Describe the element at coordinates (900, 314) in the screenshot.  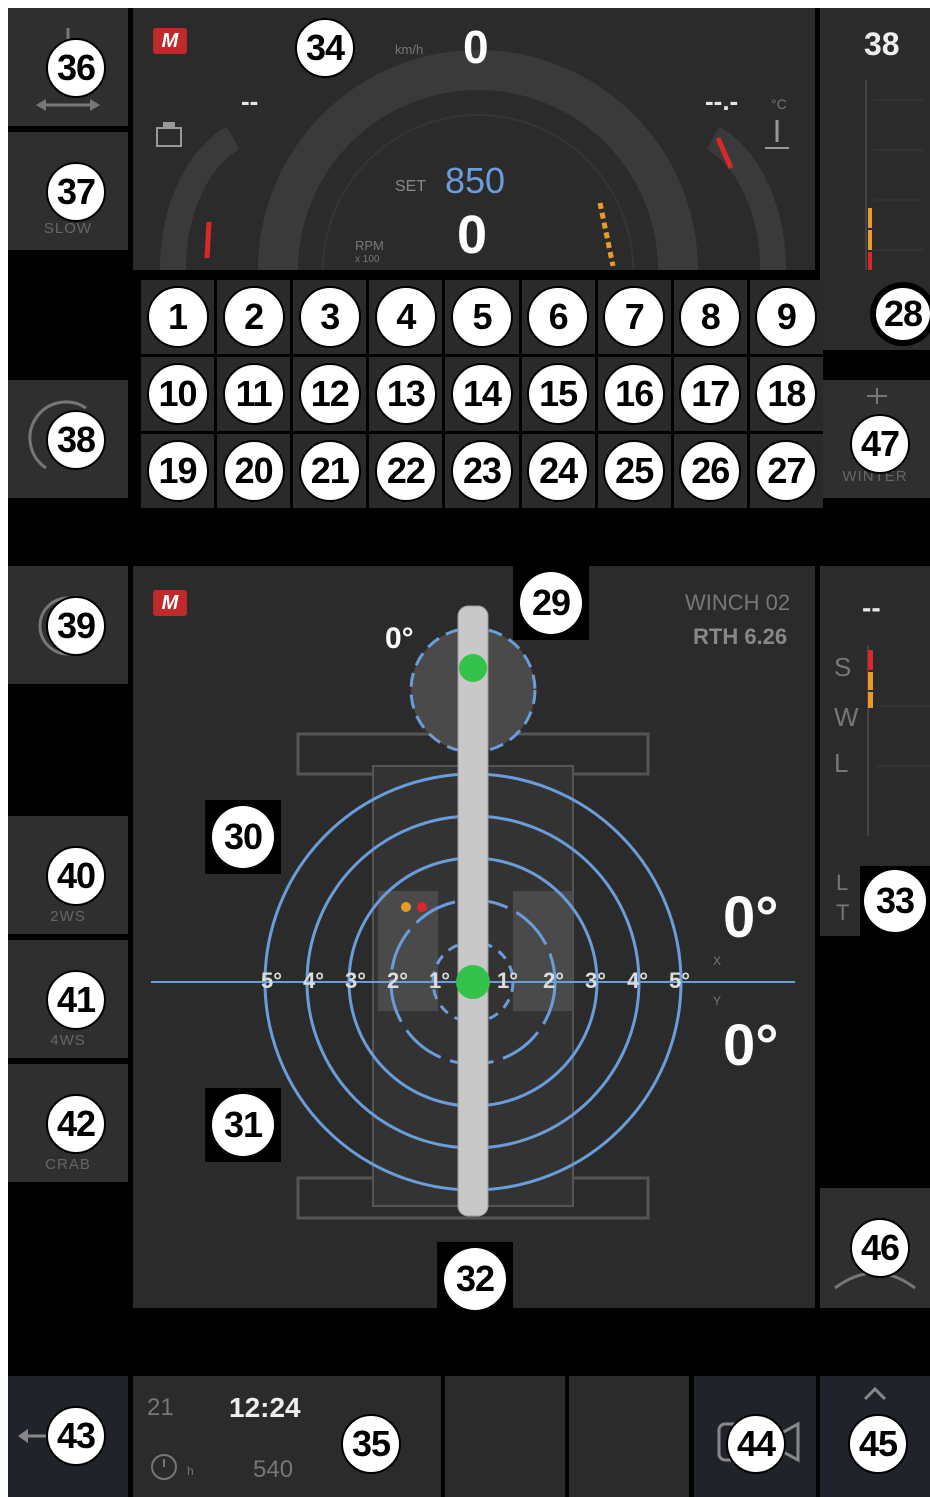
I see `callout-28: 28` at that location.